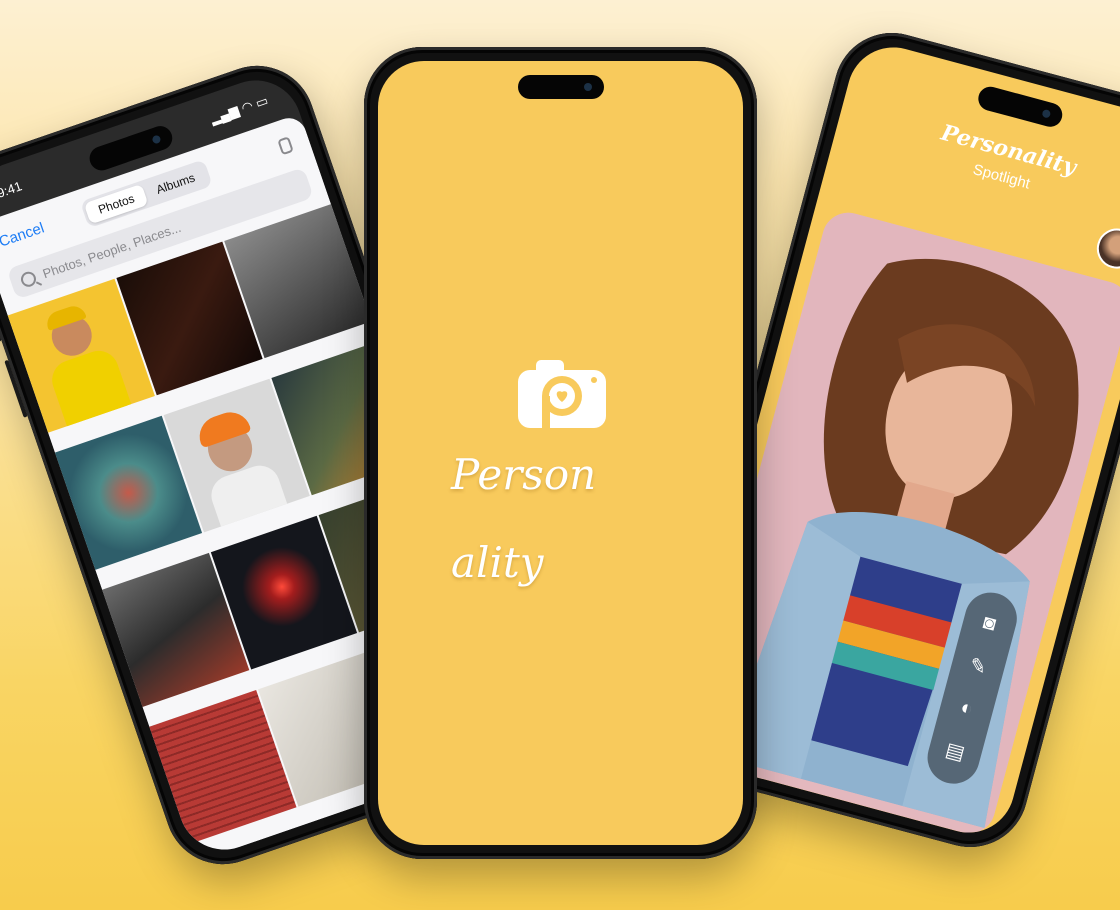  I want to click on video-icon: ◐, so click(966, 708).